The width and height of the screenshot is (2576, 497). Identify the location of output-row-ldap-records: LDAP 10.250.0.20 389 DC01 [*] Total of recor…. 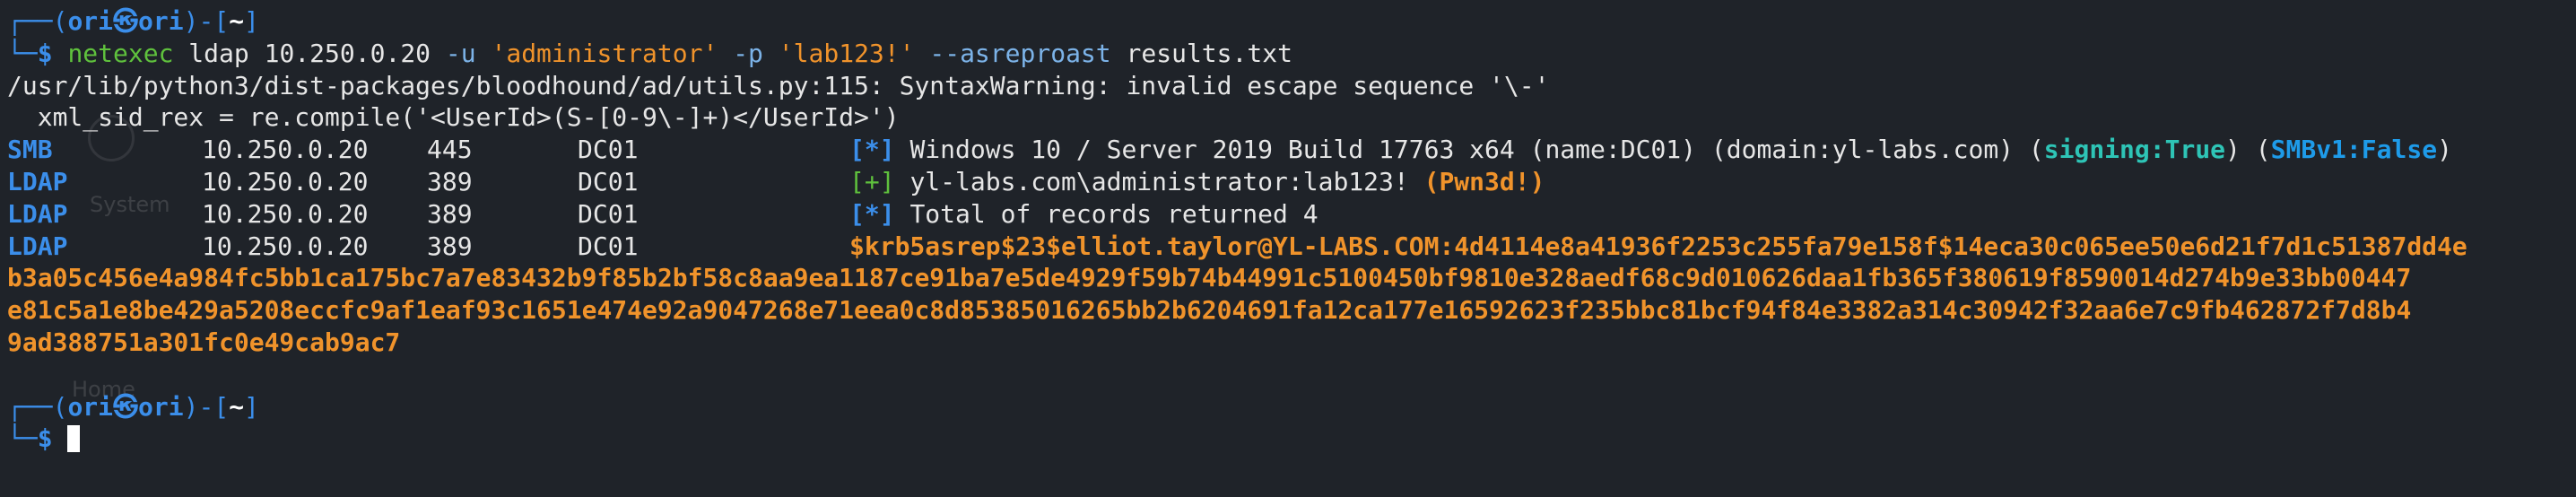
(1291, 214).